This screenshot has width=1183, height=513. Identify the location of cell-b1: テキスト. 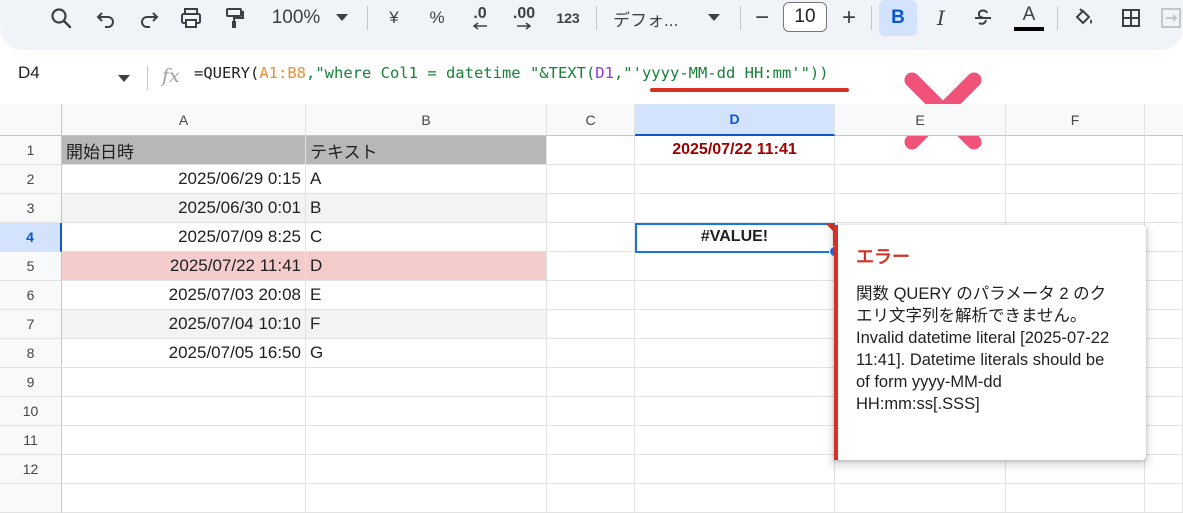
(426, 150).